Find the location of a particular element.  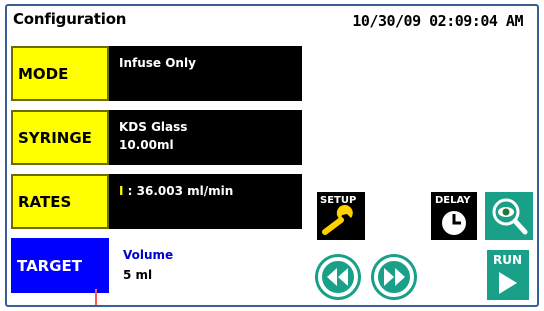

rates-value: I : 36.003 ml/min is located at coordinates (176, 191).